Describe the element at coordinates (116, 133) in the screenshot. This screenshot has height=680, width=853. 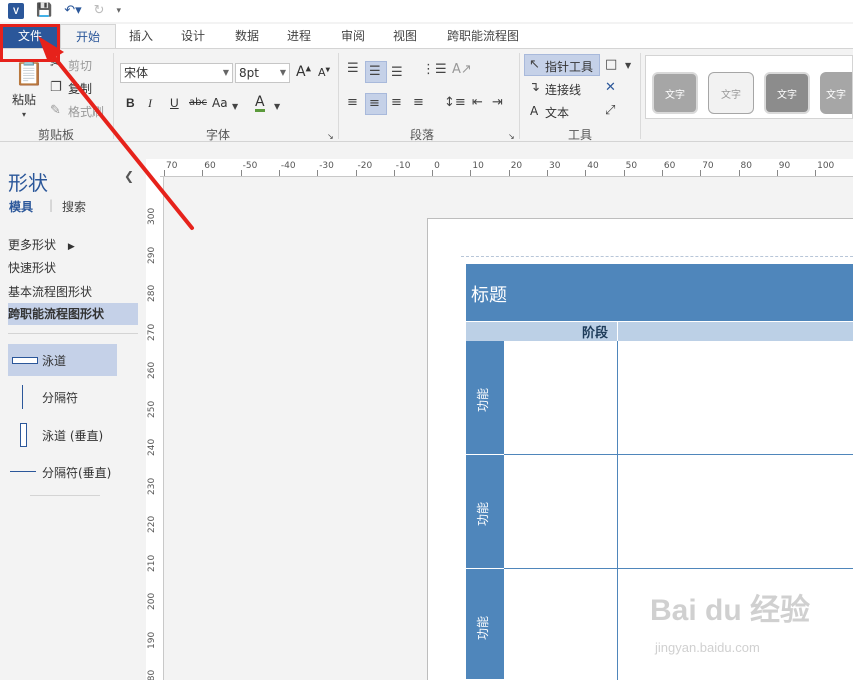
I see `annotation-arrow-icon` at that location.